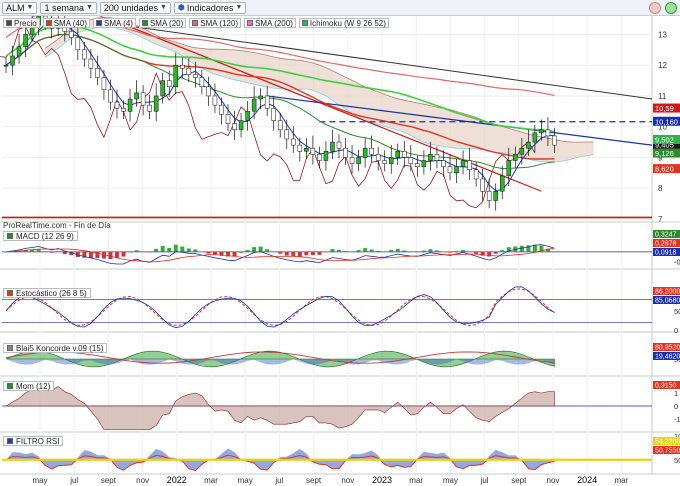  I want to click on legend-item-sma40: SMA (40), so click(66, 23).